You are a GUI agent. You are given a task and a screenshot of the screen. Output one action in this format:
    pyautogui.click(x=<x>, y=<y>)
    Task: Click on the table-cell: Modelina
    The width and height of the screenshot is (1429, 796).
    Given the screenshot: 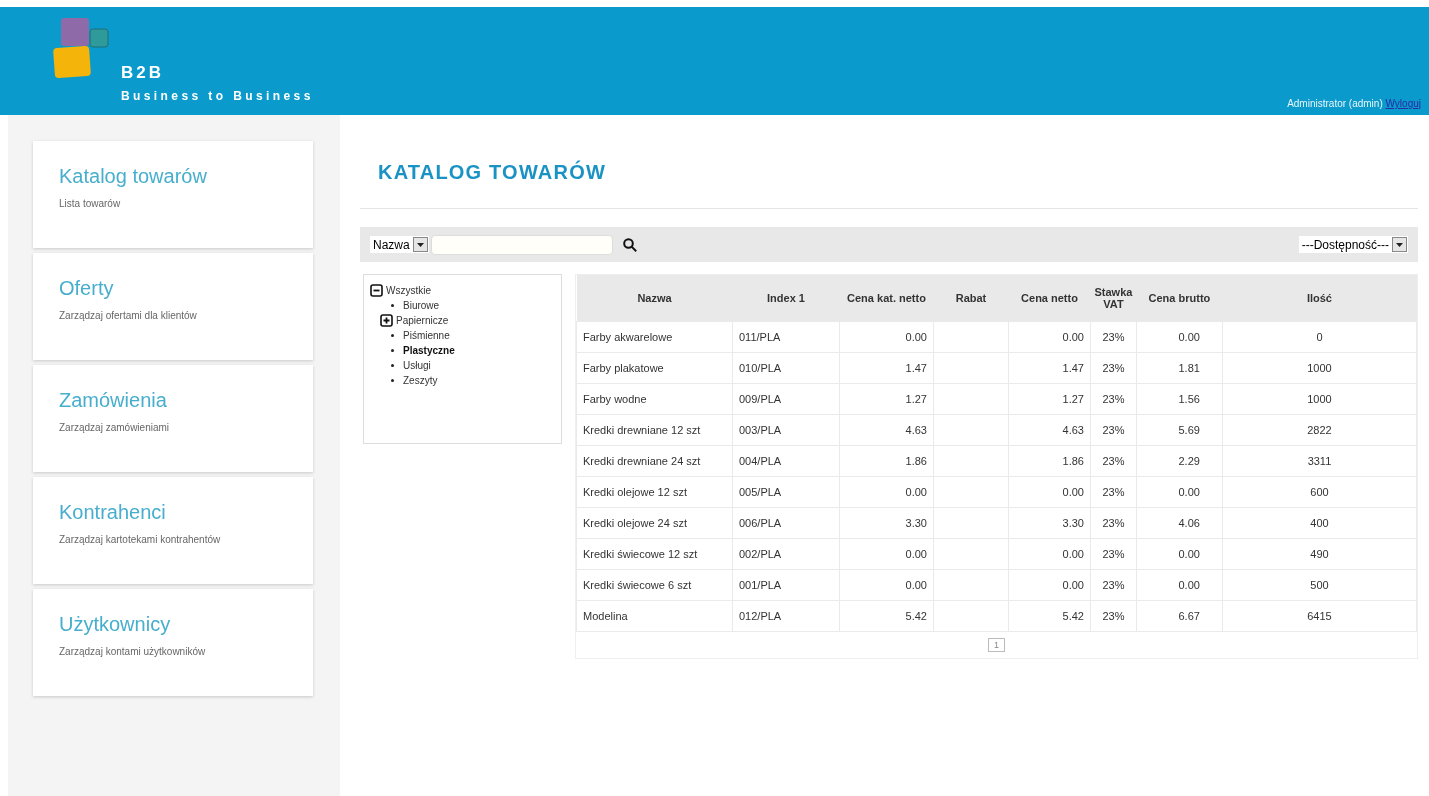 What is the action you would take?
    pyautogui.click(x=654, y=616)
    